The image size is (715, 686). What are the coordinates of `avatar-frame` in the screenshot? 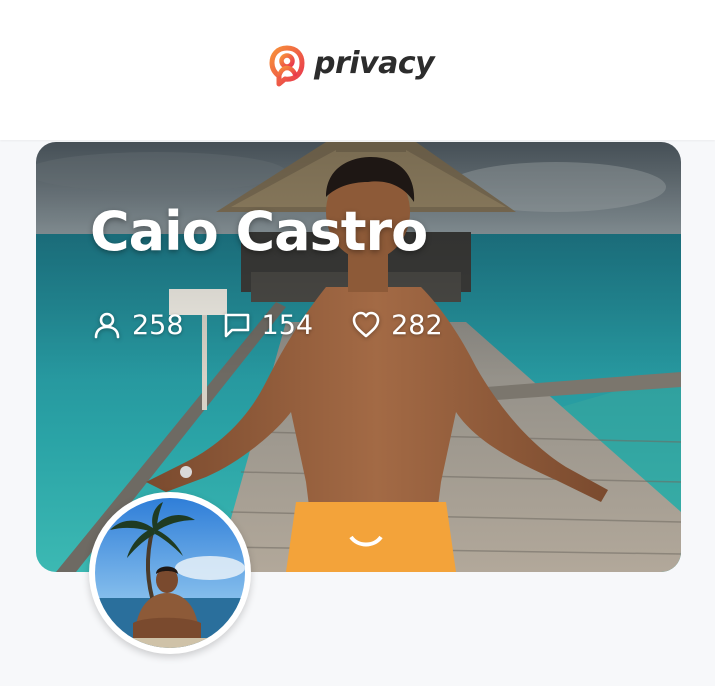 It's located at (170, 573).